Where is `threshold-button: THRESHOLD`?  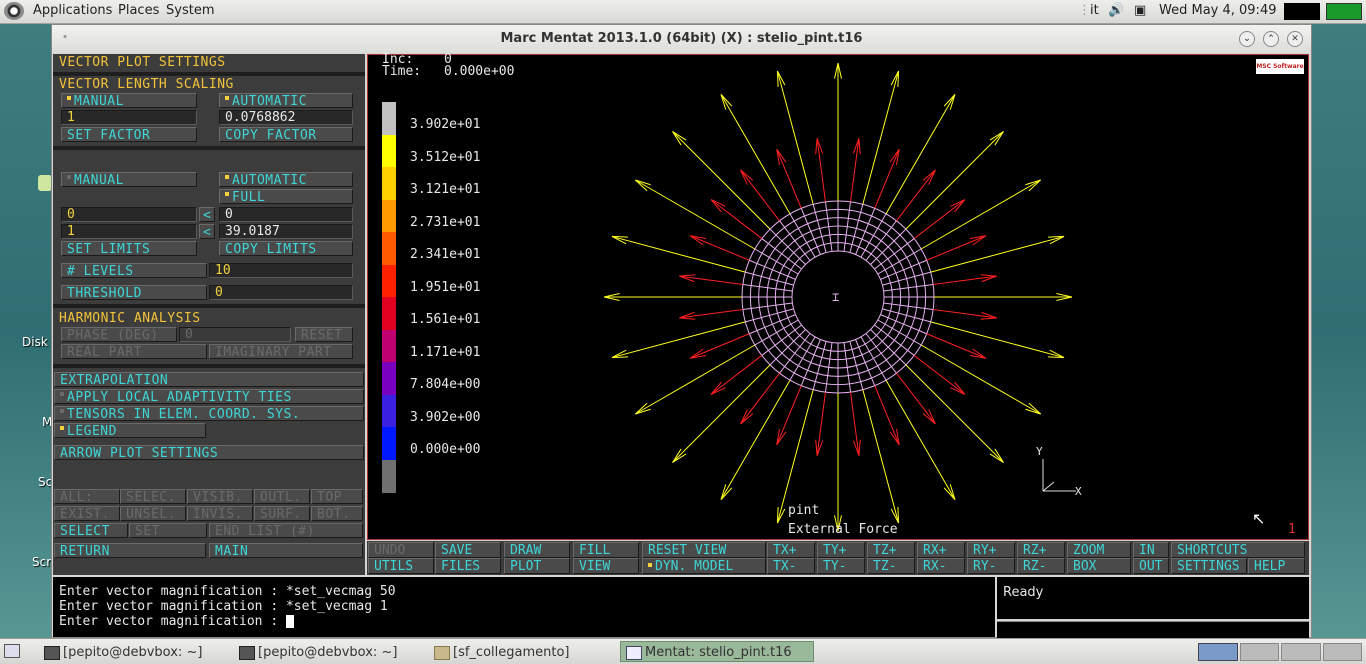 threshold-button: THRESHOLD is located at coordinates (134, 292).